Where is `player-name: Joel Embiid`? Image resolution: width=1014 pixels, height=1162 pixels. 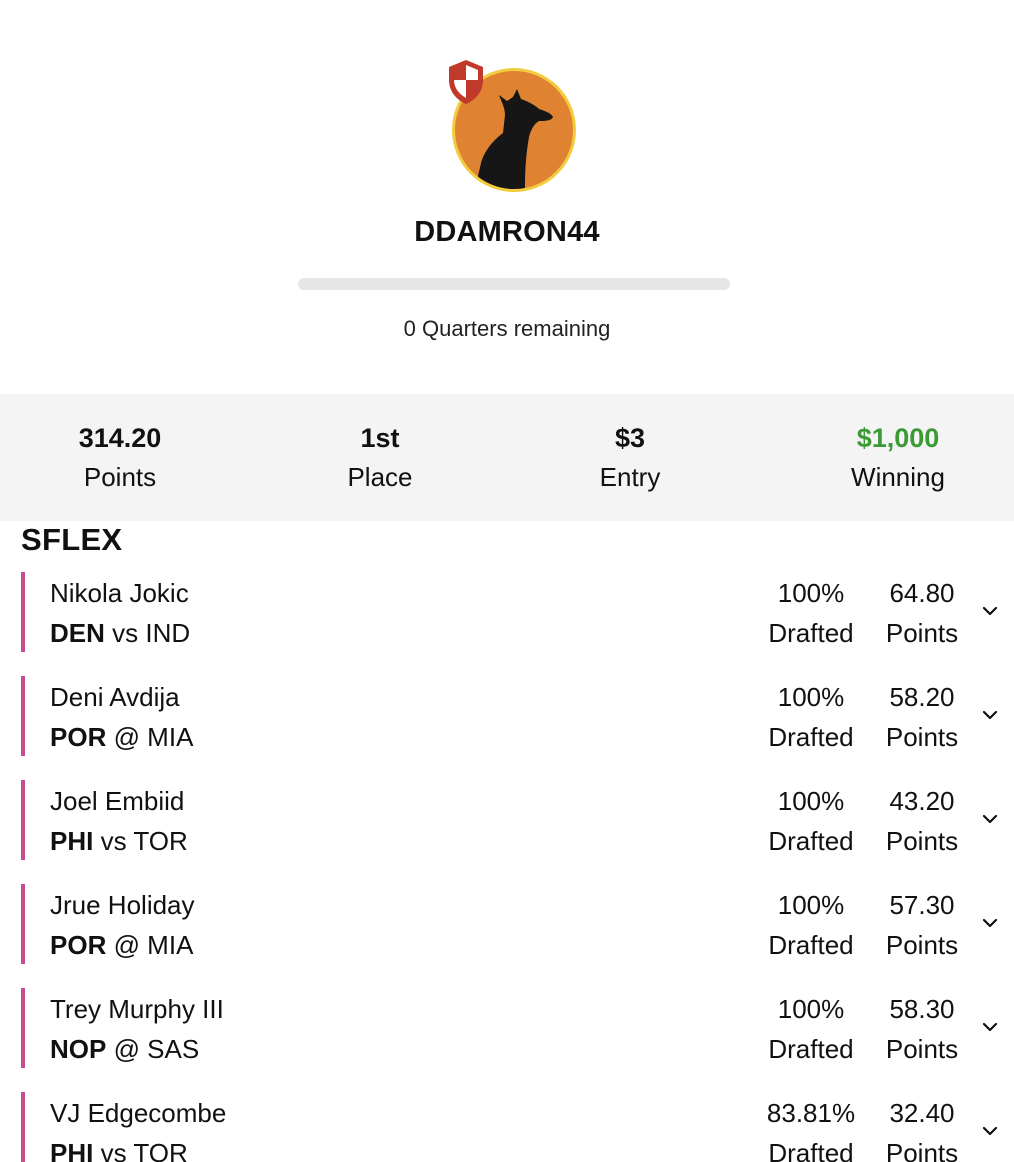
player-name: Joel Embiid is located at coordinates (117, 801).